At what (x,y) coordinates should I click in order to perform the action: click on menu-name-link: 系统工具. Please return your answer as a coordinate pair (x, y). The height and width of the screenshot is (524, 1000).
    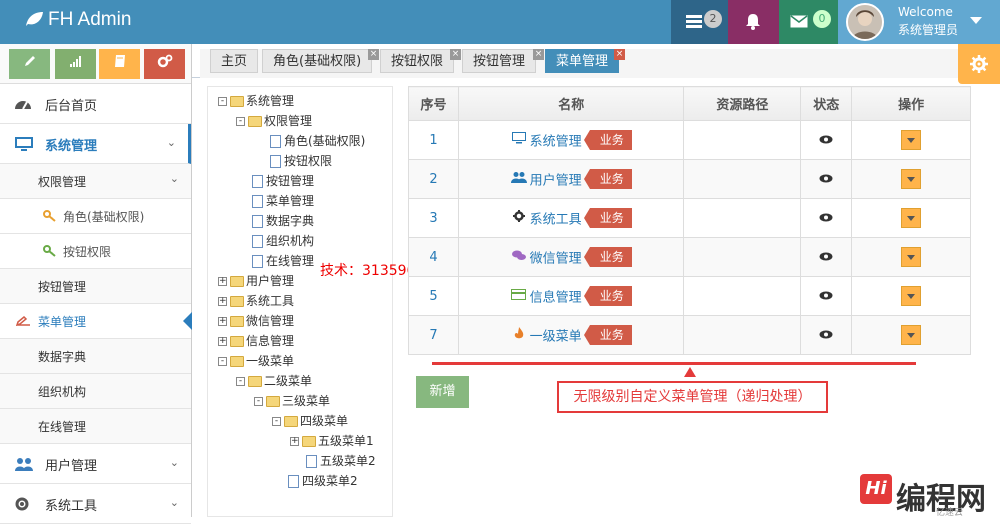
    Looking at the image, I should click on (556, 220).